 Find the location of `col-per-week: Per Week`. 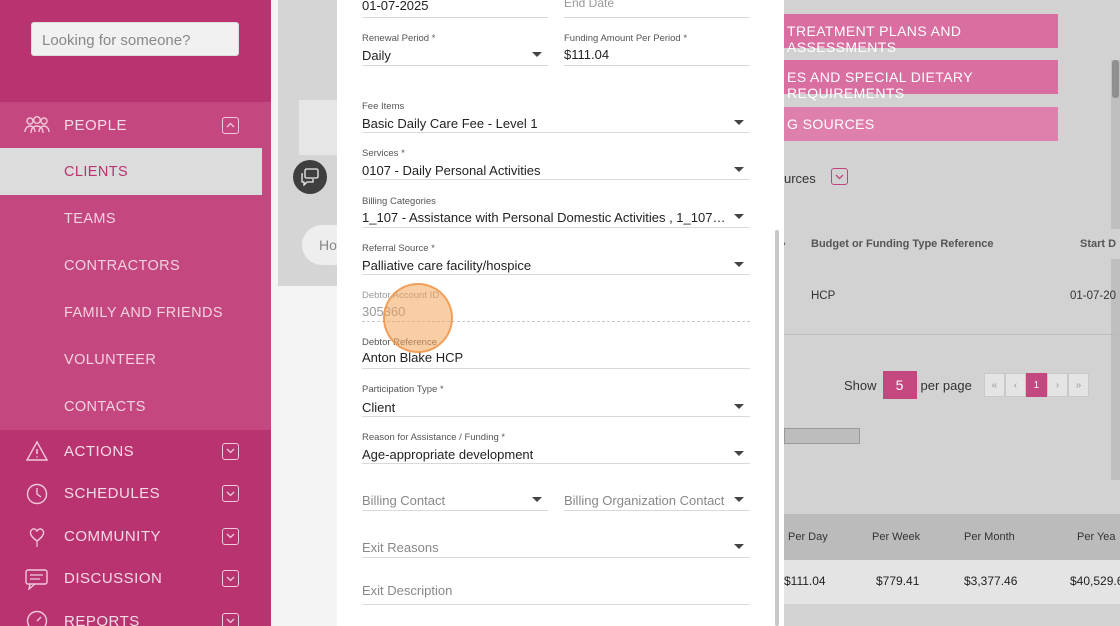

col-per-week: Per Week is located at coordinates (896, 537).